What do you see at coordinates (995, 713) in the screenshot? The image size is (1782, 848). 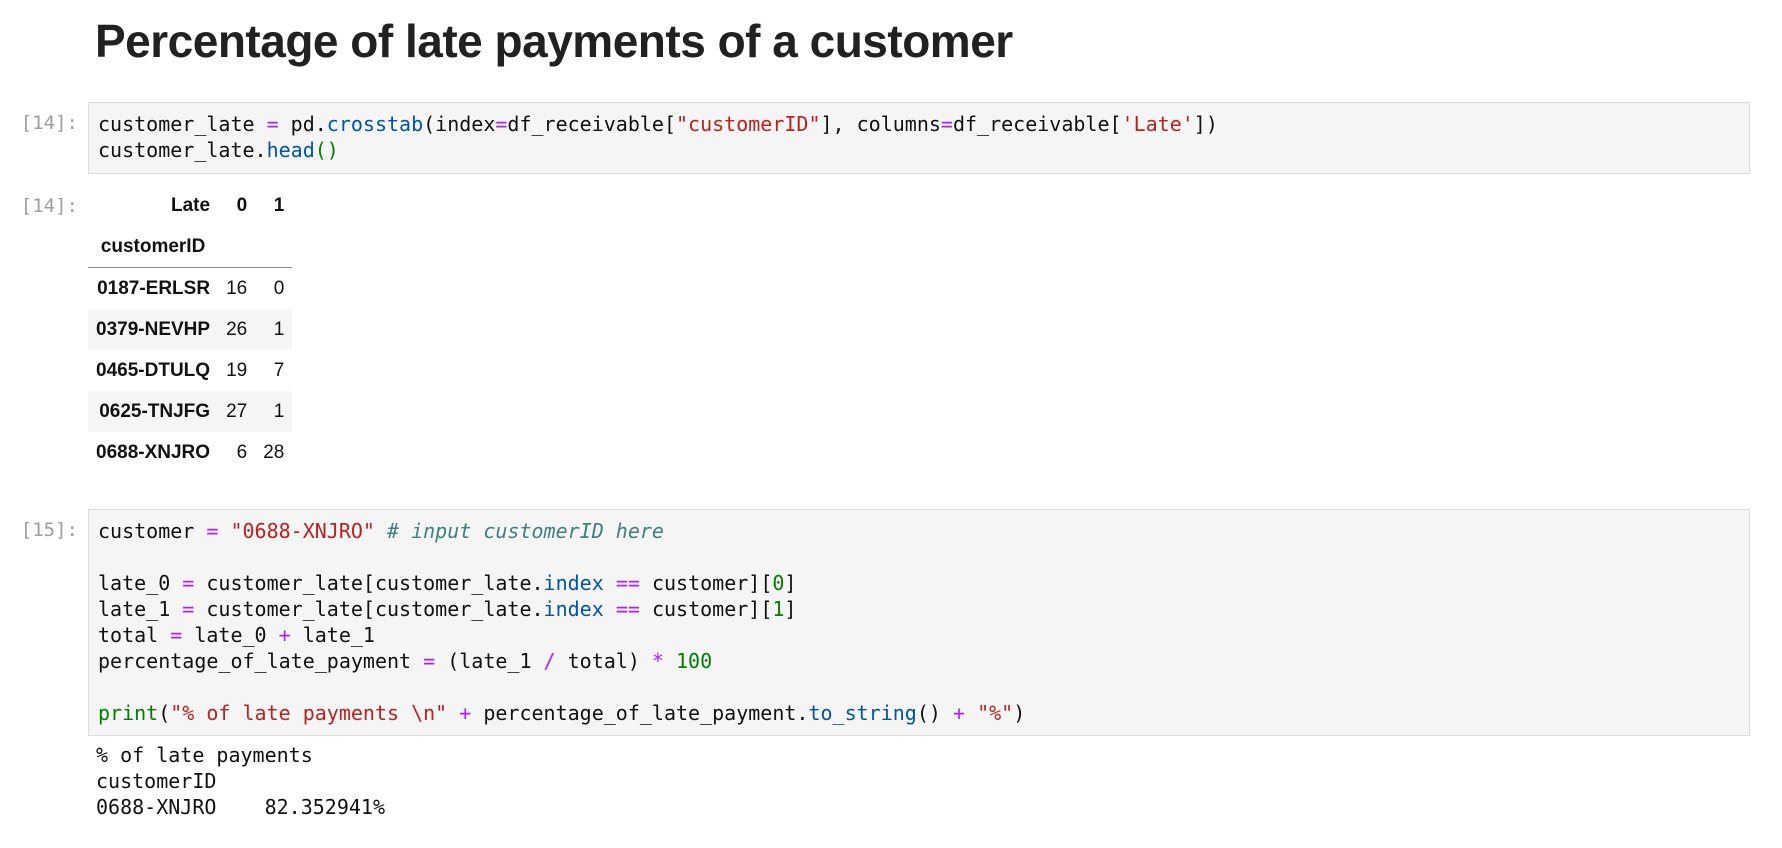 I see `code-token: "%"` at bounding box center [995, 713].